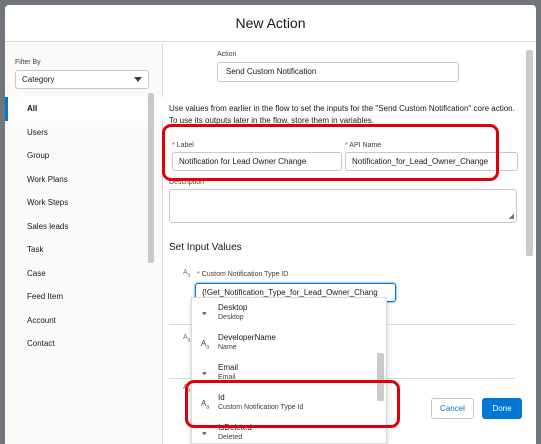 The image size is (541, 444). What do you see at coordinates (84, 274) in the screenshot?
I see `category-item-case: Case` at bounding box center [84, 274].